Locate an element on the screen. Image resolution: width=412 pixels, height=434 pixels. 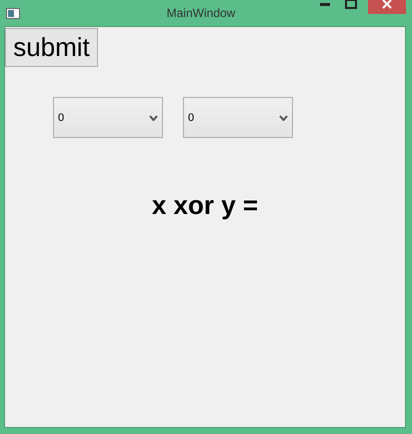
submit-button: submit is located at coordinates (51, 47).